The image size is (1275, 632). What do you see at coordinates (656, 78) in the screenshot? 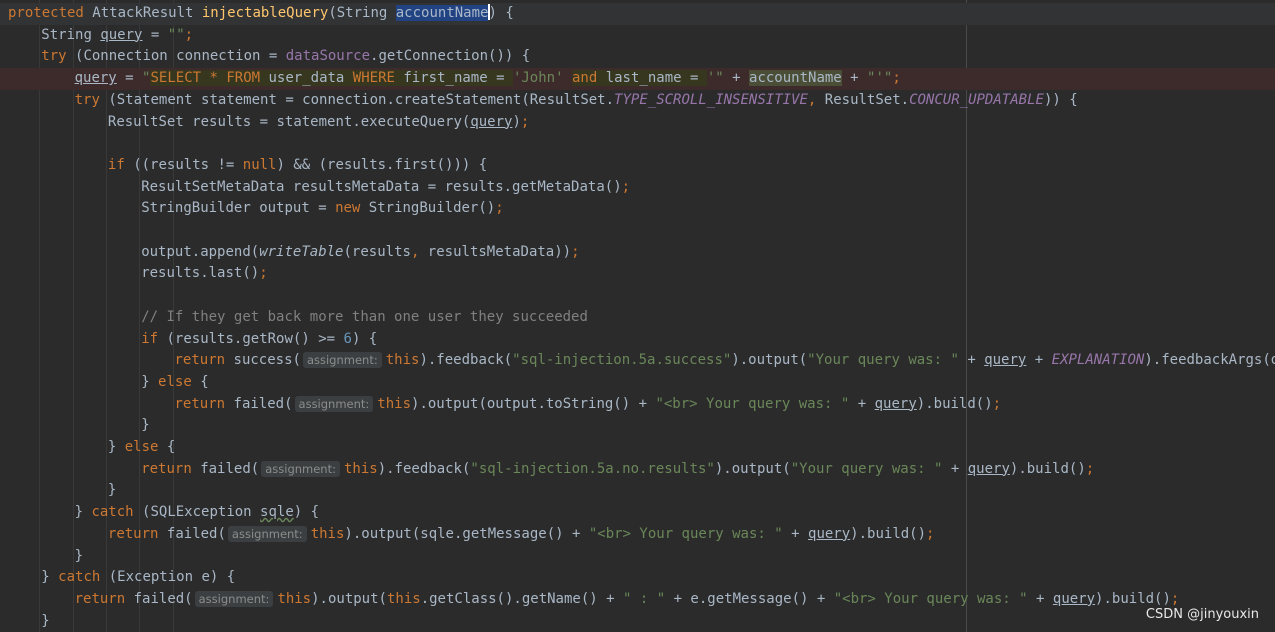
I see `code-token: last_name =` at bounding box center [656, 78].